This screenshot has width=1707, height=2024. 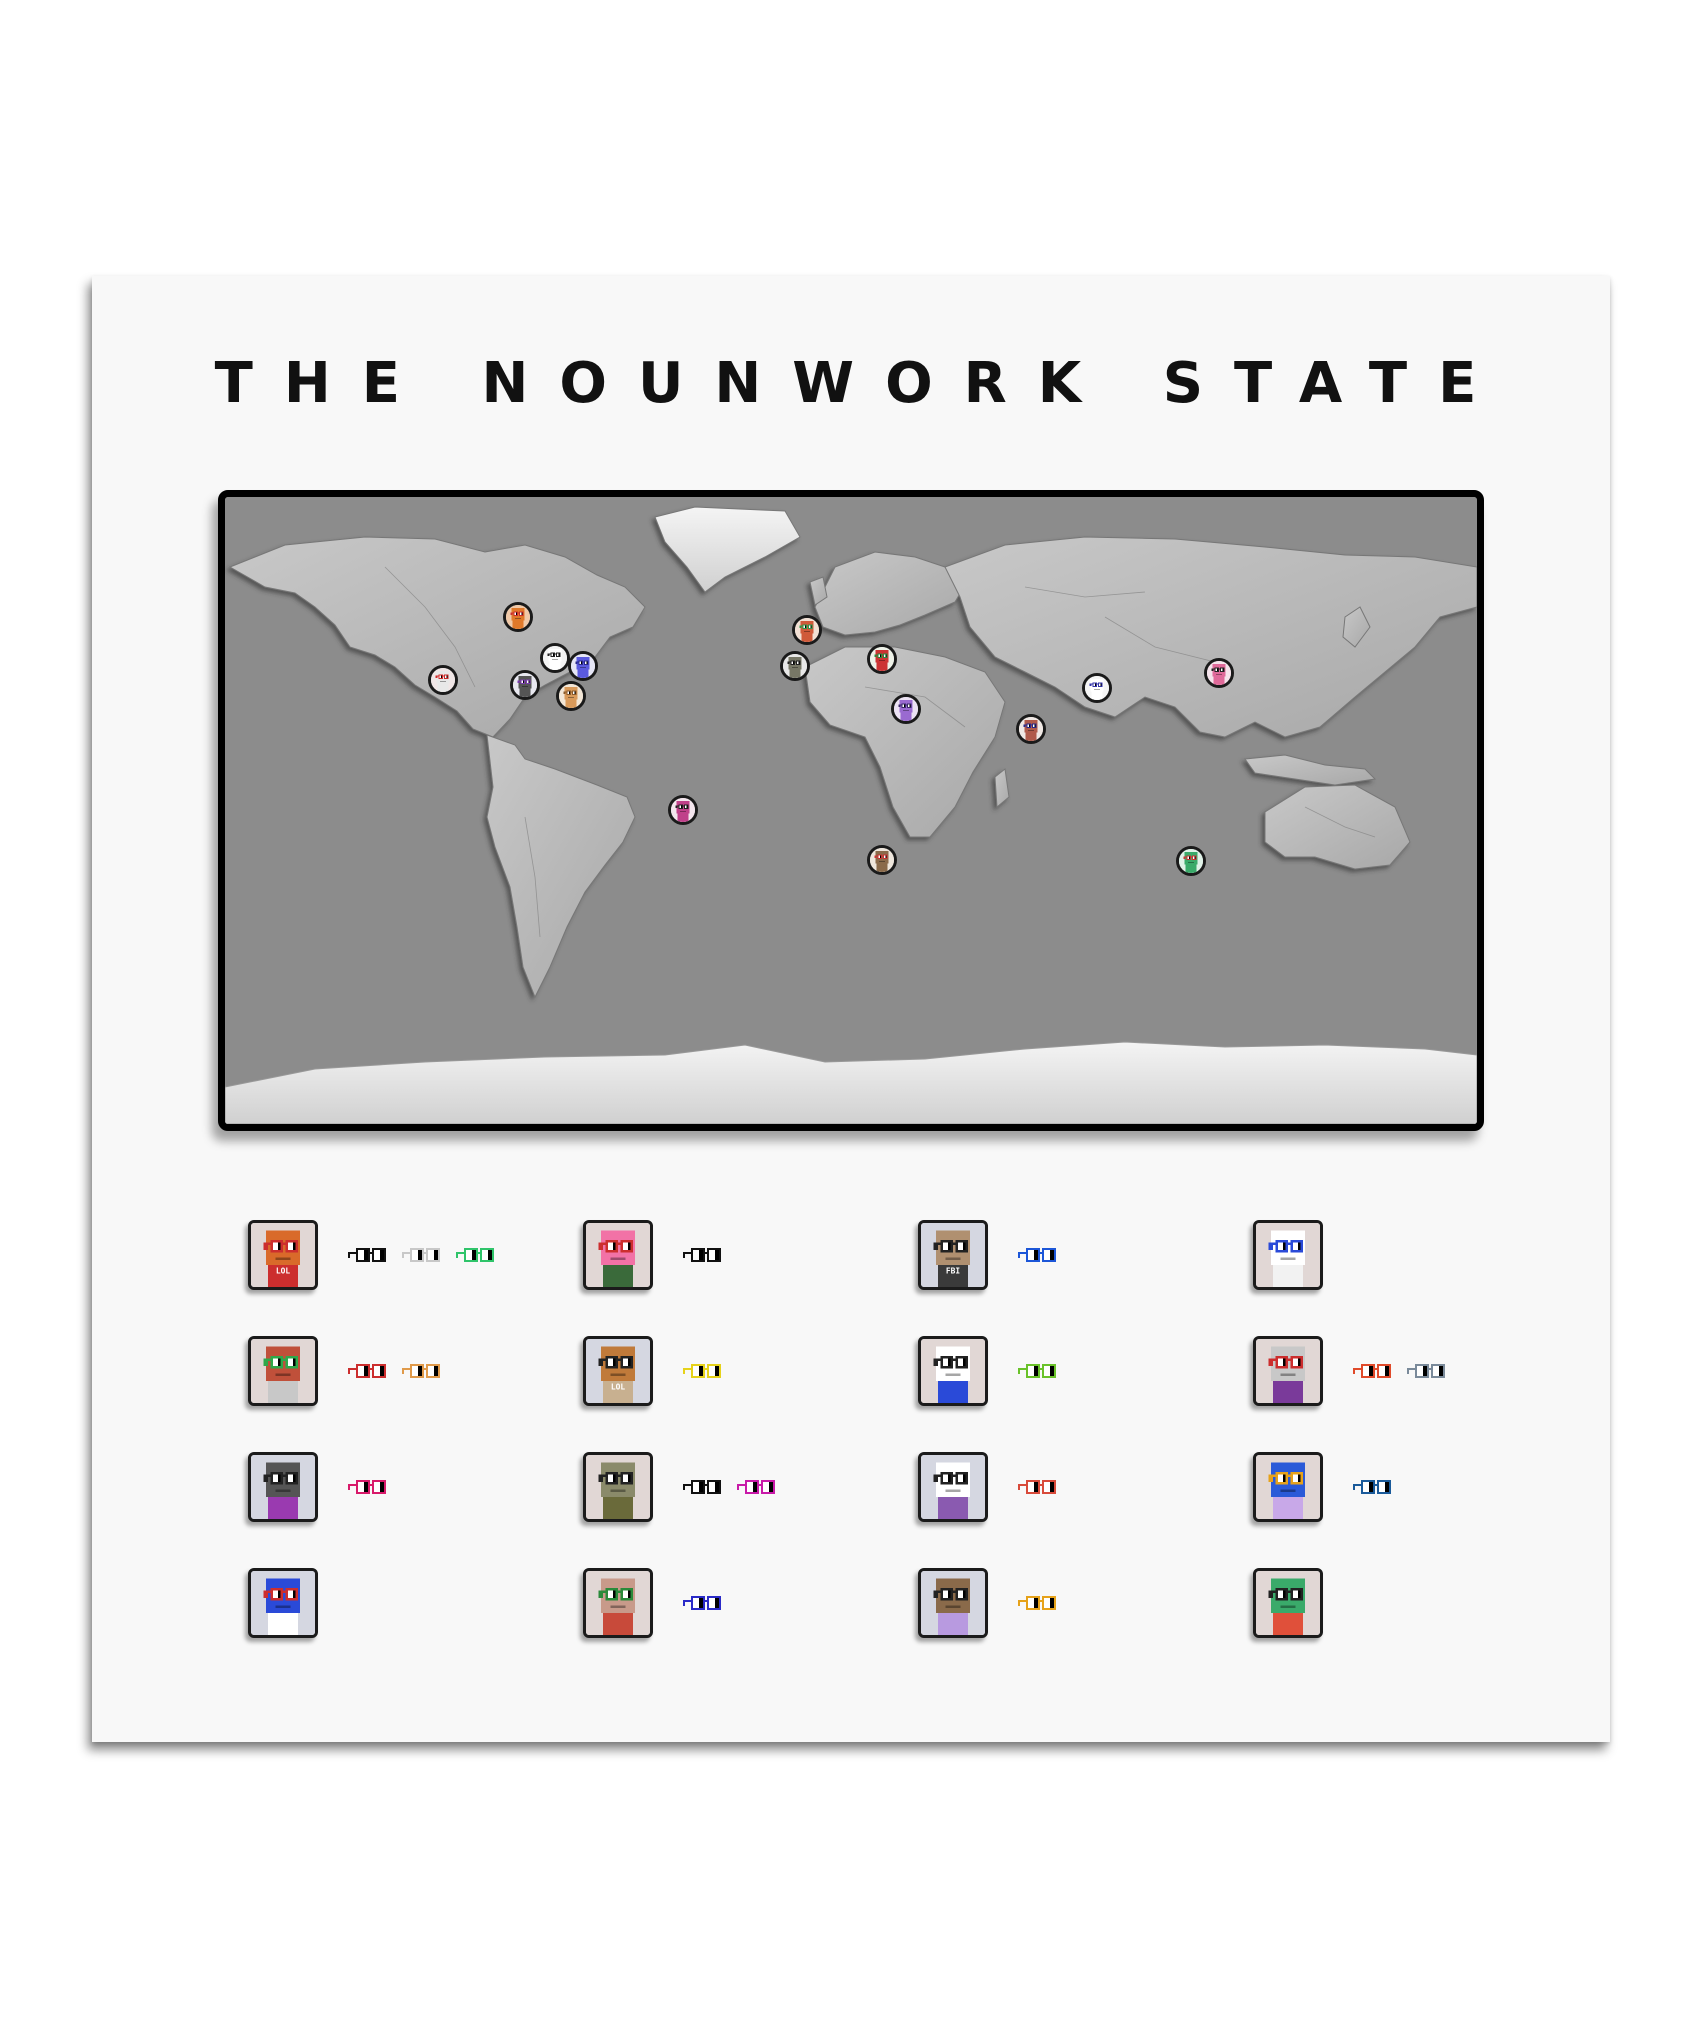 I want to click on pin-india, so click(x=1031, y=729).